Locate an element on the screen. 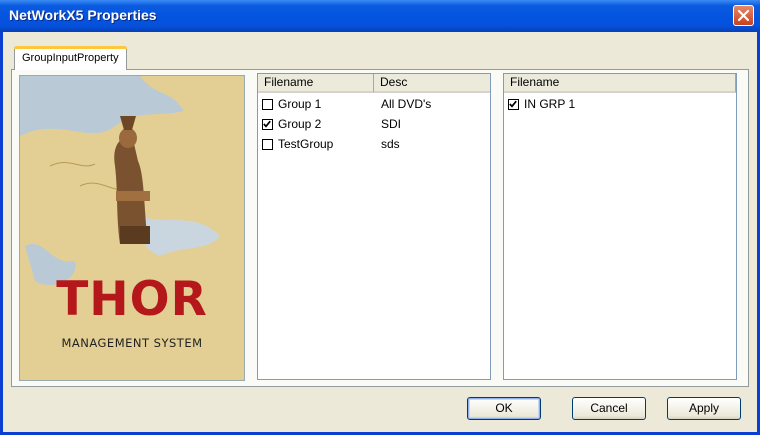 This screenshot has width=760, height=435. list-item-name: TestGroup is located at coordinates (306, 144).